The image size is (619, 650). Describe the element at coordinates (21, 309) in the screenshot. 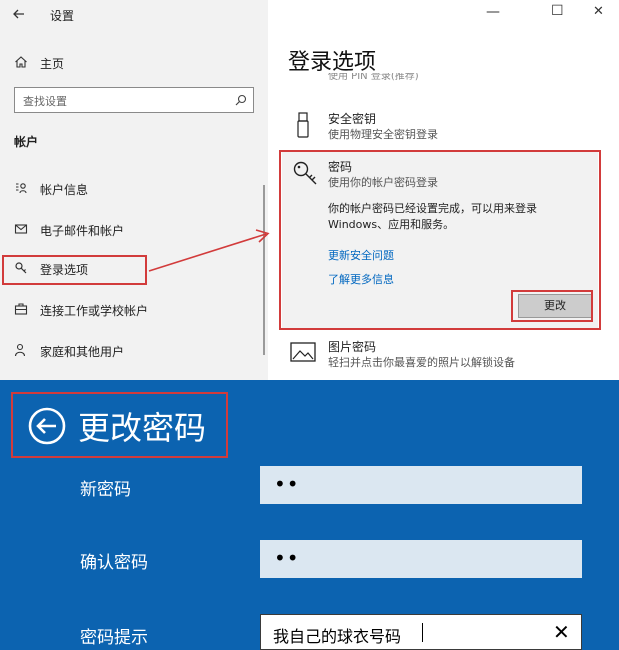

I see `briefcase-icon` at that location.